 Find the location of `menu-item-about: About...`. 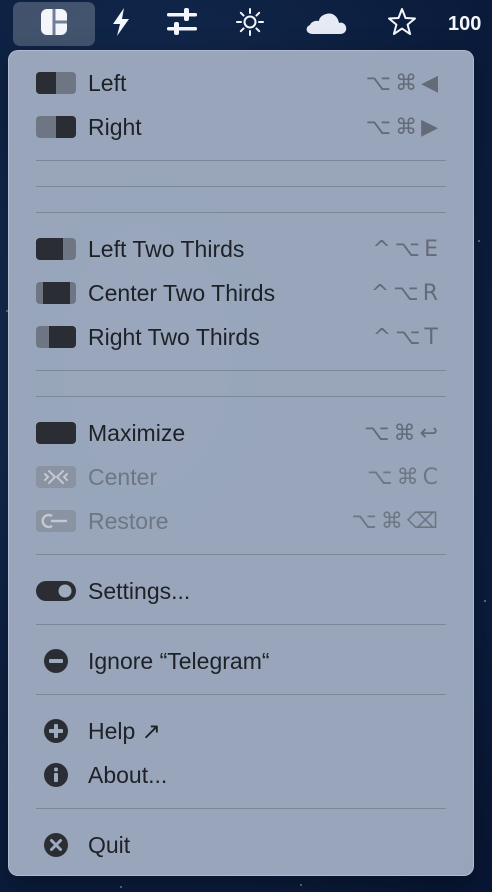

menu-item-about: About... is located at coordinates (241, 775).